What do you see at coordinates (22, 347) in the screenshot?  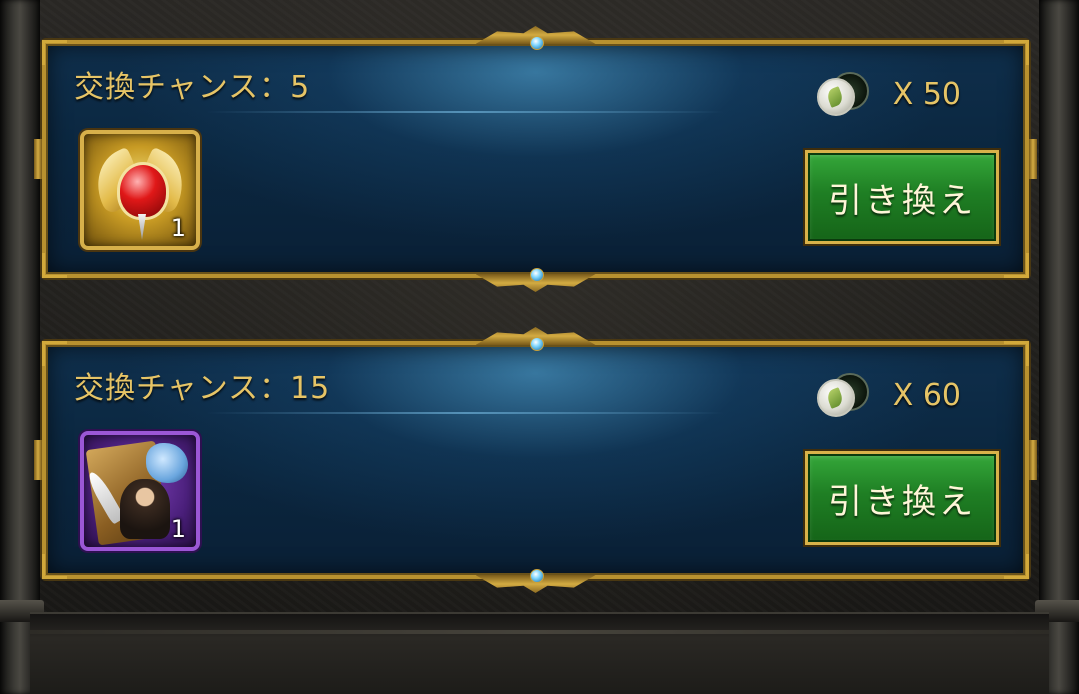 I see `left-pillar-decoration` at bounding box center [22, 347].